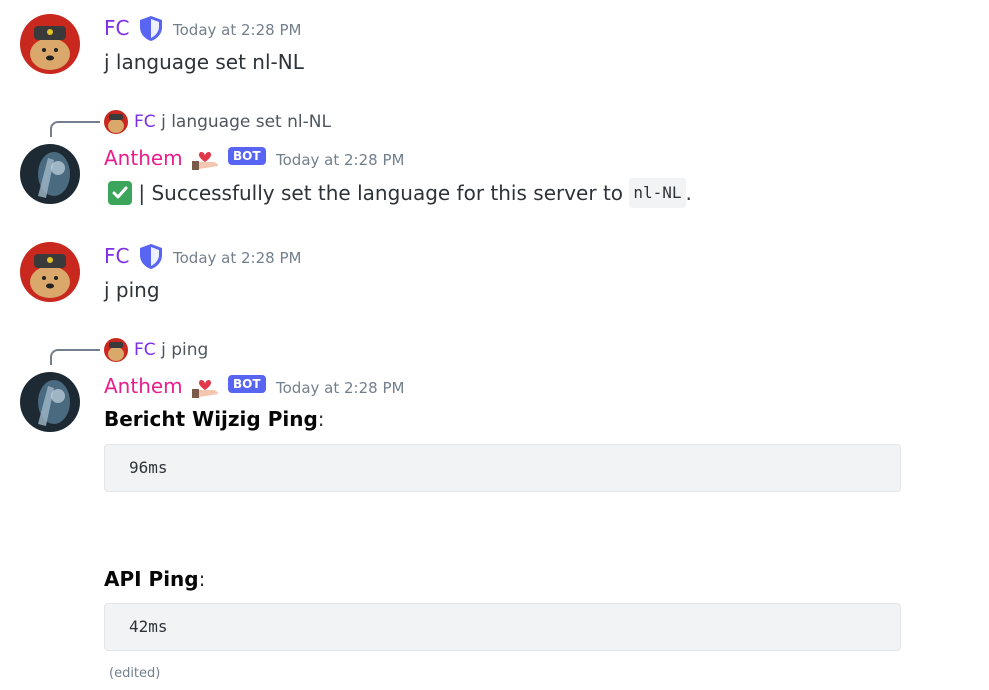 Image resolution: width=989 pixels, height=690 pixels. I want to click on message-content: j ping, so click(132, 290).